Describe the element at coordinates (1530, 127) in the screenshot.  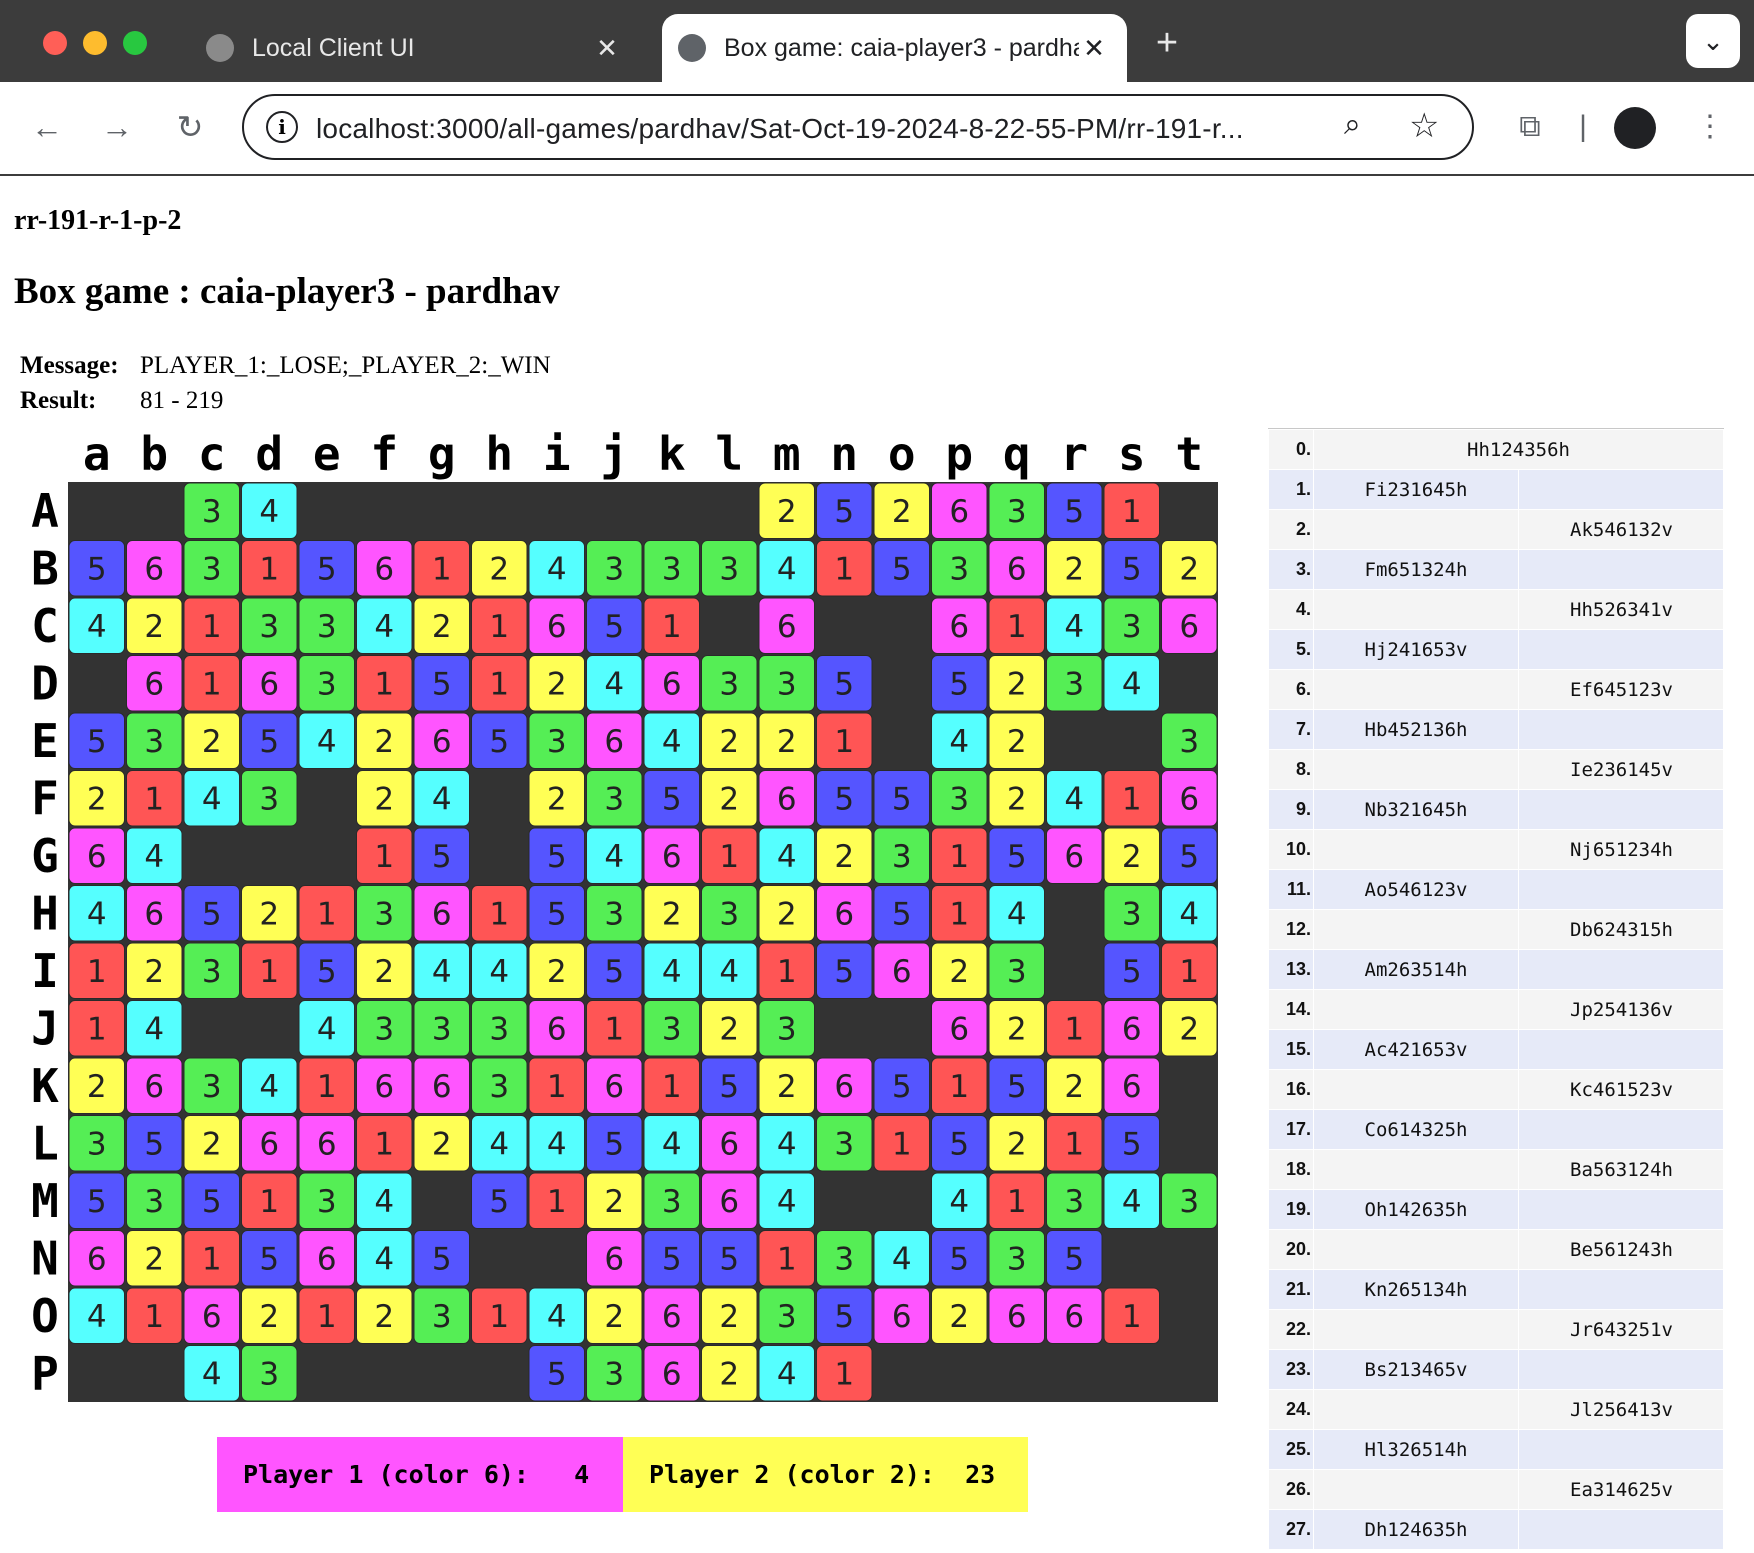
I see `extensions-icon: ⧉` at that location.